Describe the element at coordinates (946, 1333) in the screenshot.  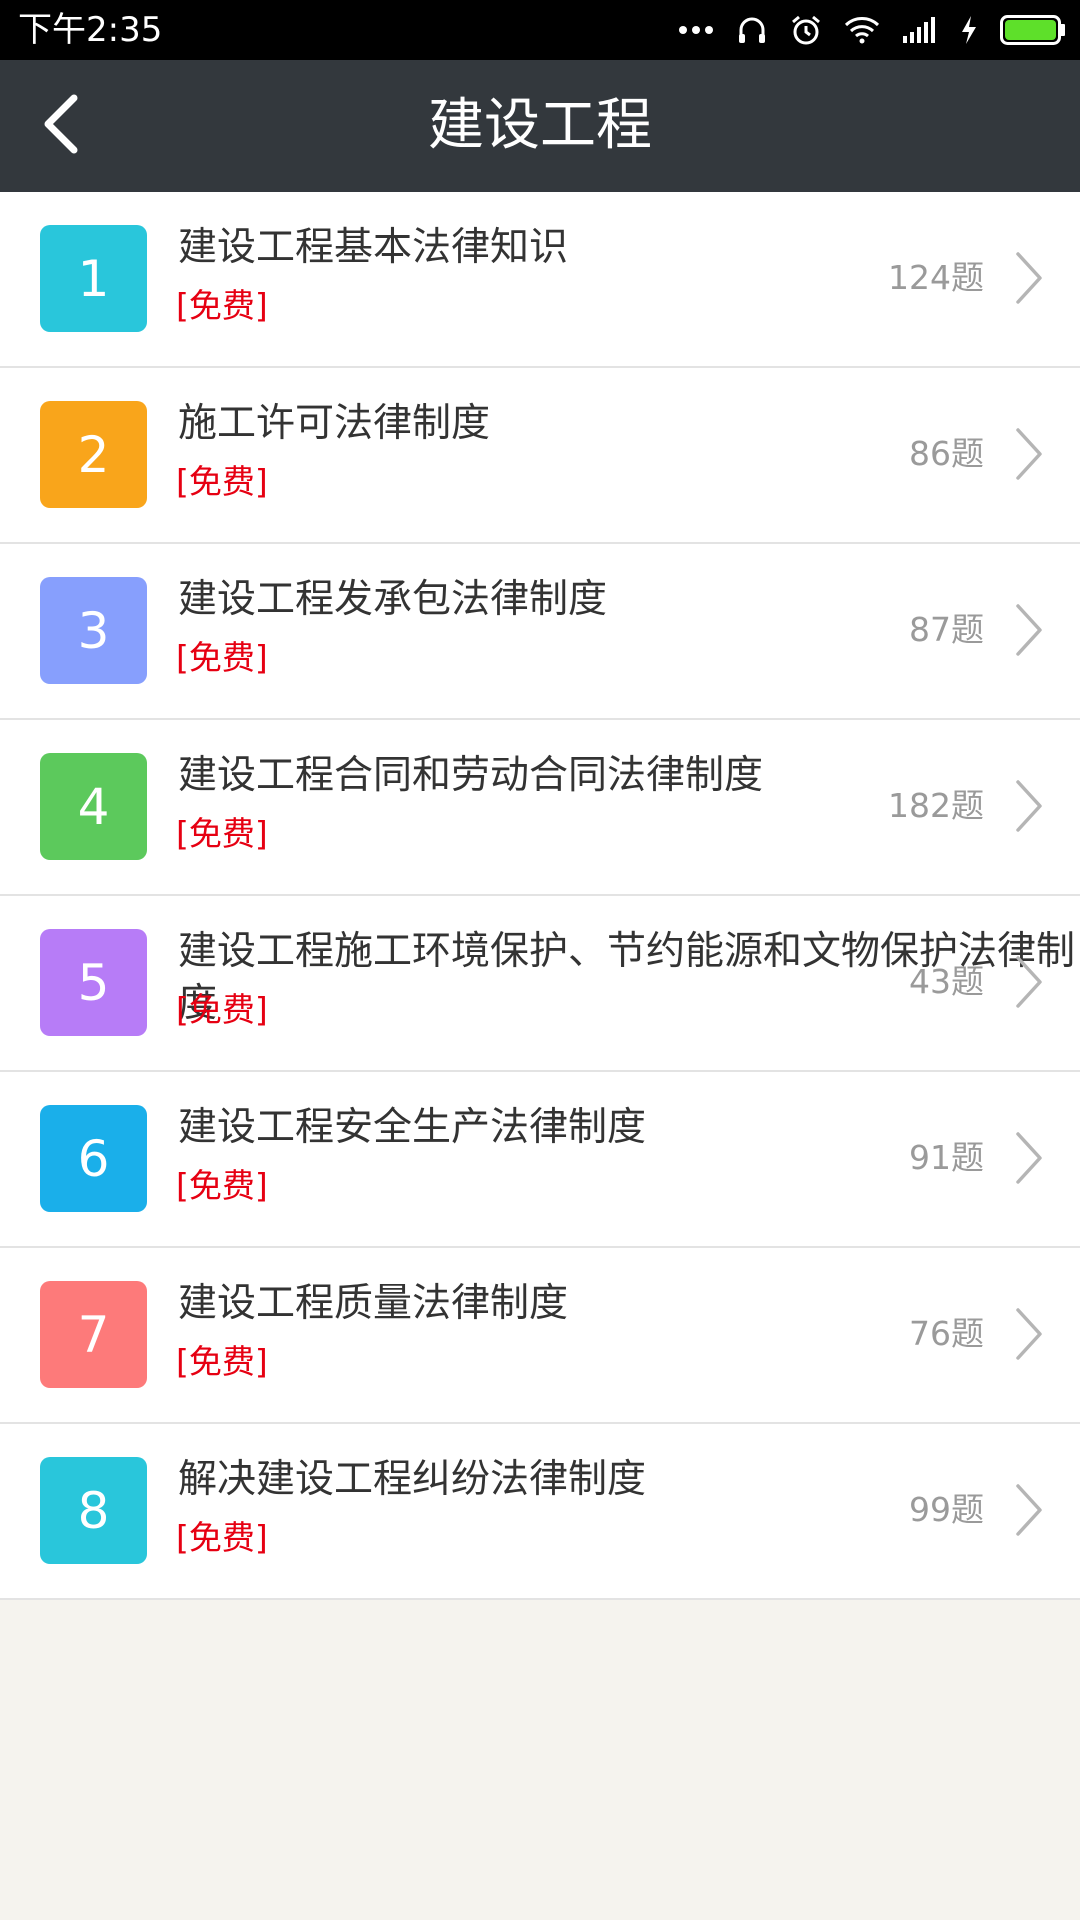
I see `question-count: 76题` at that location.